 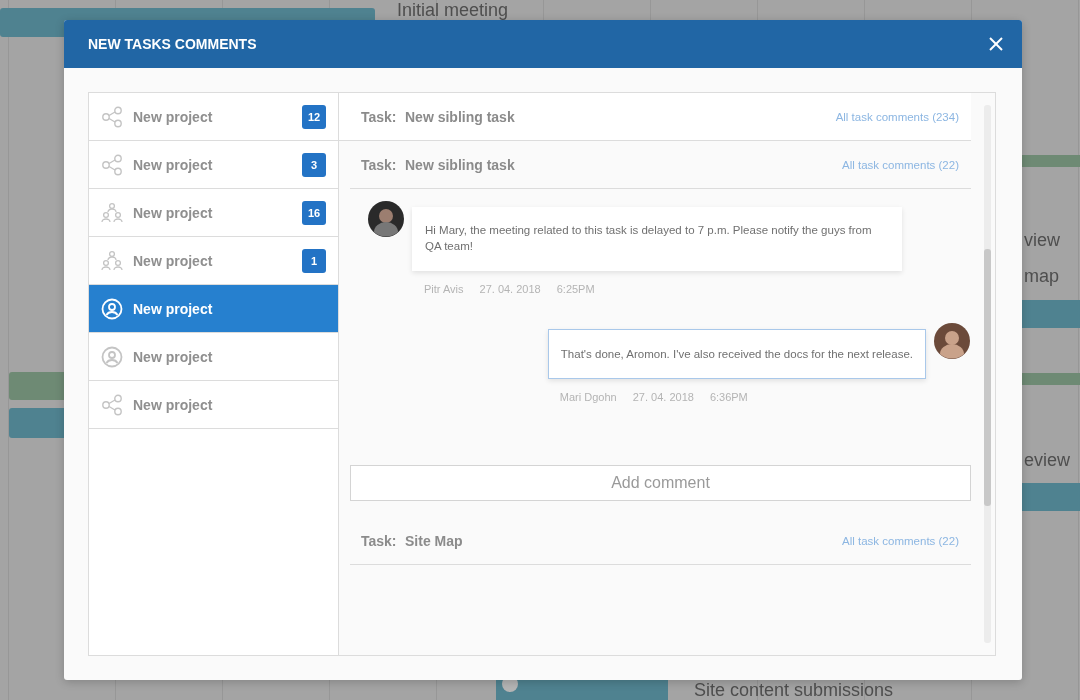 What do you see at coordinates (314, 116) in the screenshot?
I see `count-badge: 12` at bounding box center [314, 116].